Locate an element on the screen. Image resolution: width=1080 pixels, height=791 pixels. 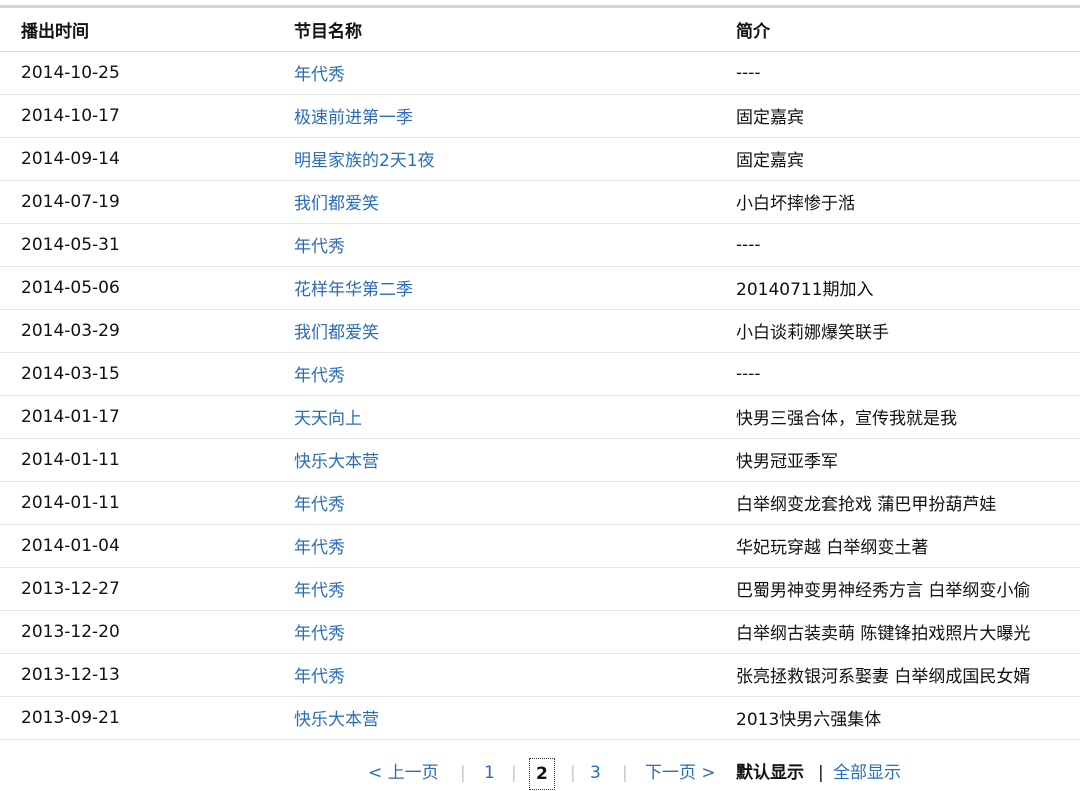
description-cell: 张亮拯救银河系娶妻 白举纲成国民女婿 is located at coordinates (896, 675).